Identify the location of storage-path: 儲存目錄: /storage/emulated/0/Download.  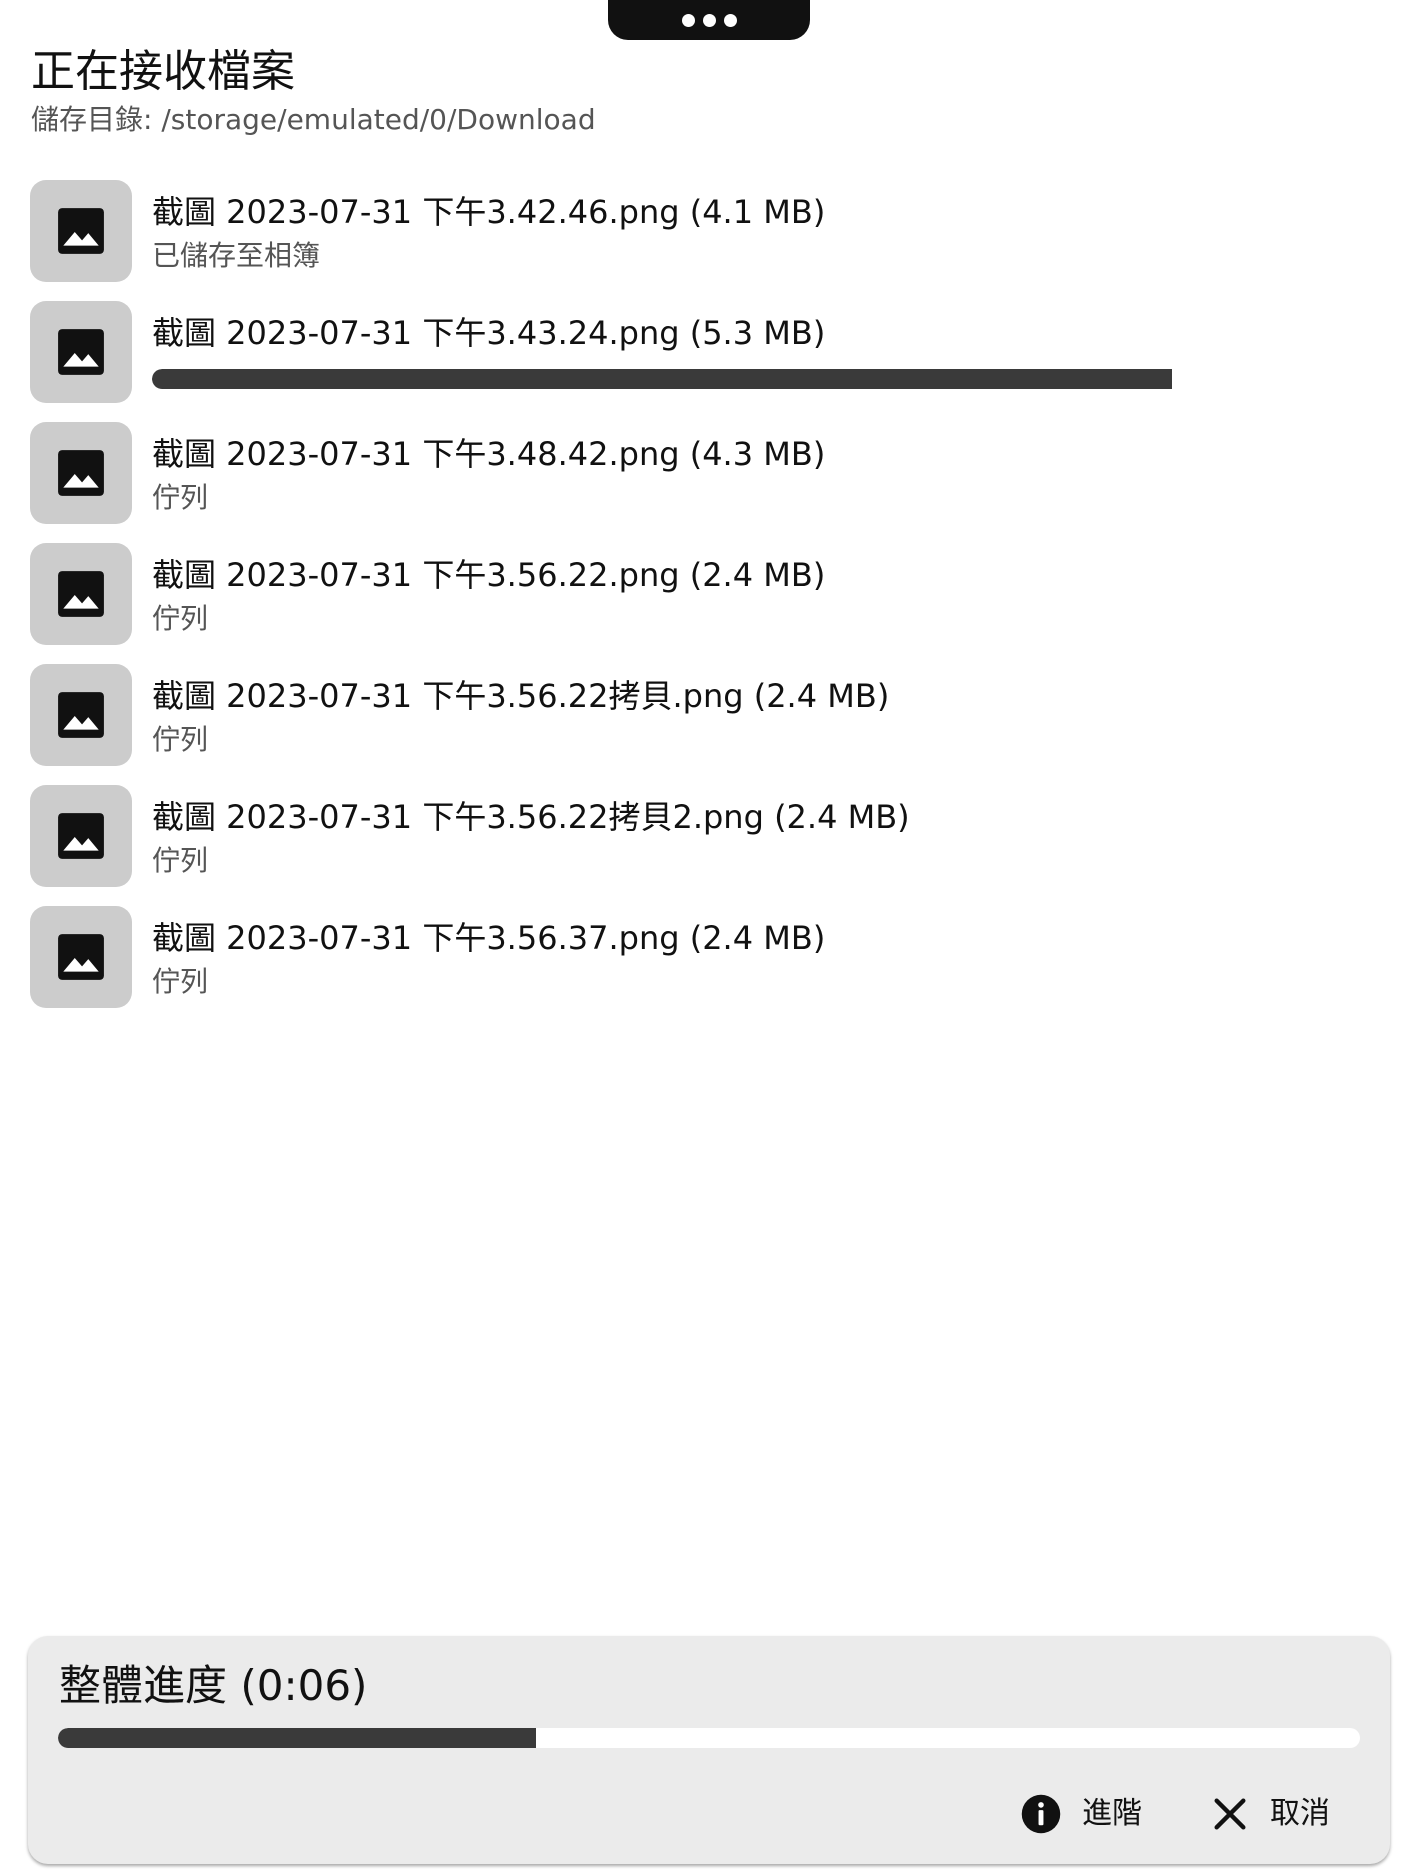
(313, 119).